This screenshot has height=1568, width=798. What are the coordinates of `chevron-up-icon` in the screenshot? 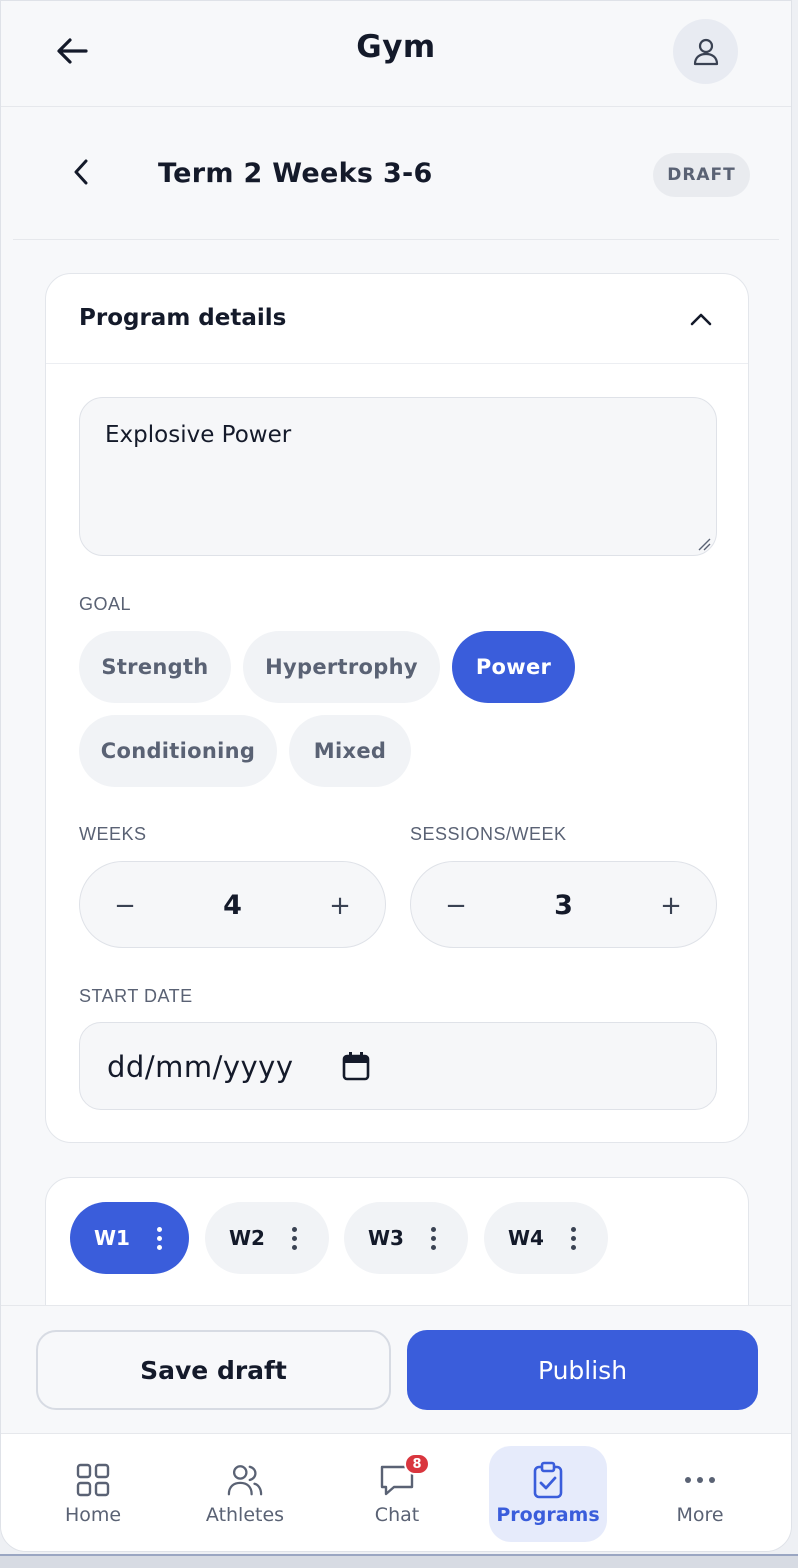 It's located at (701, 319).